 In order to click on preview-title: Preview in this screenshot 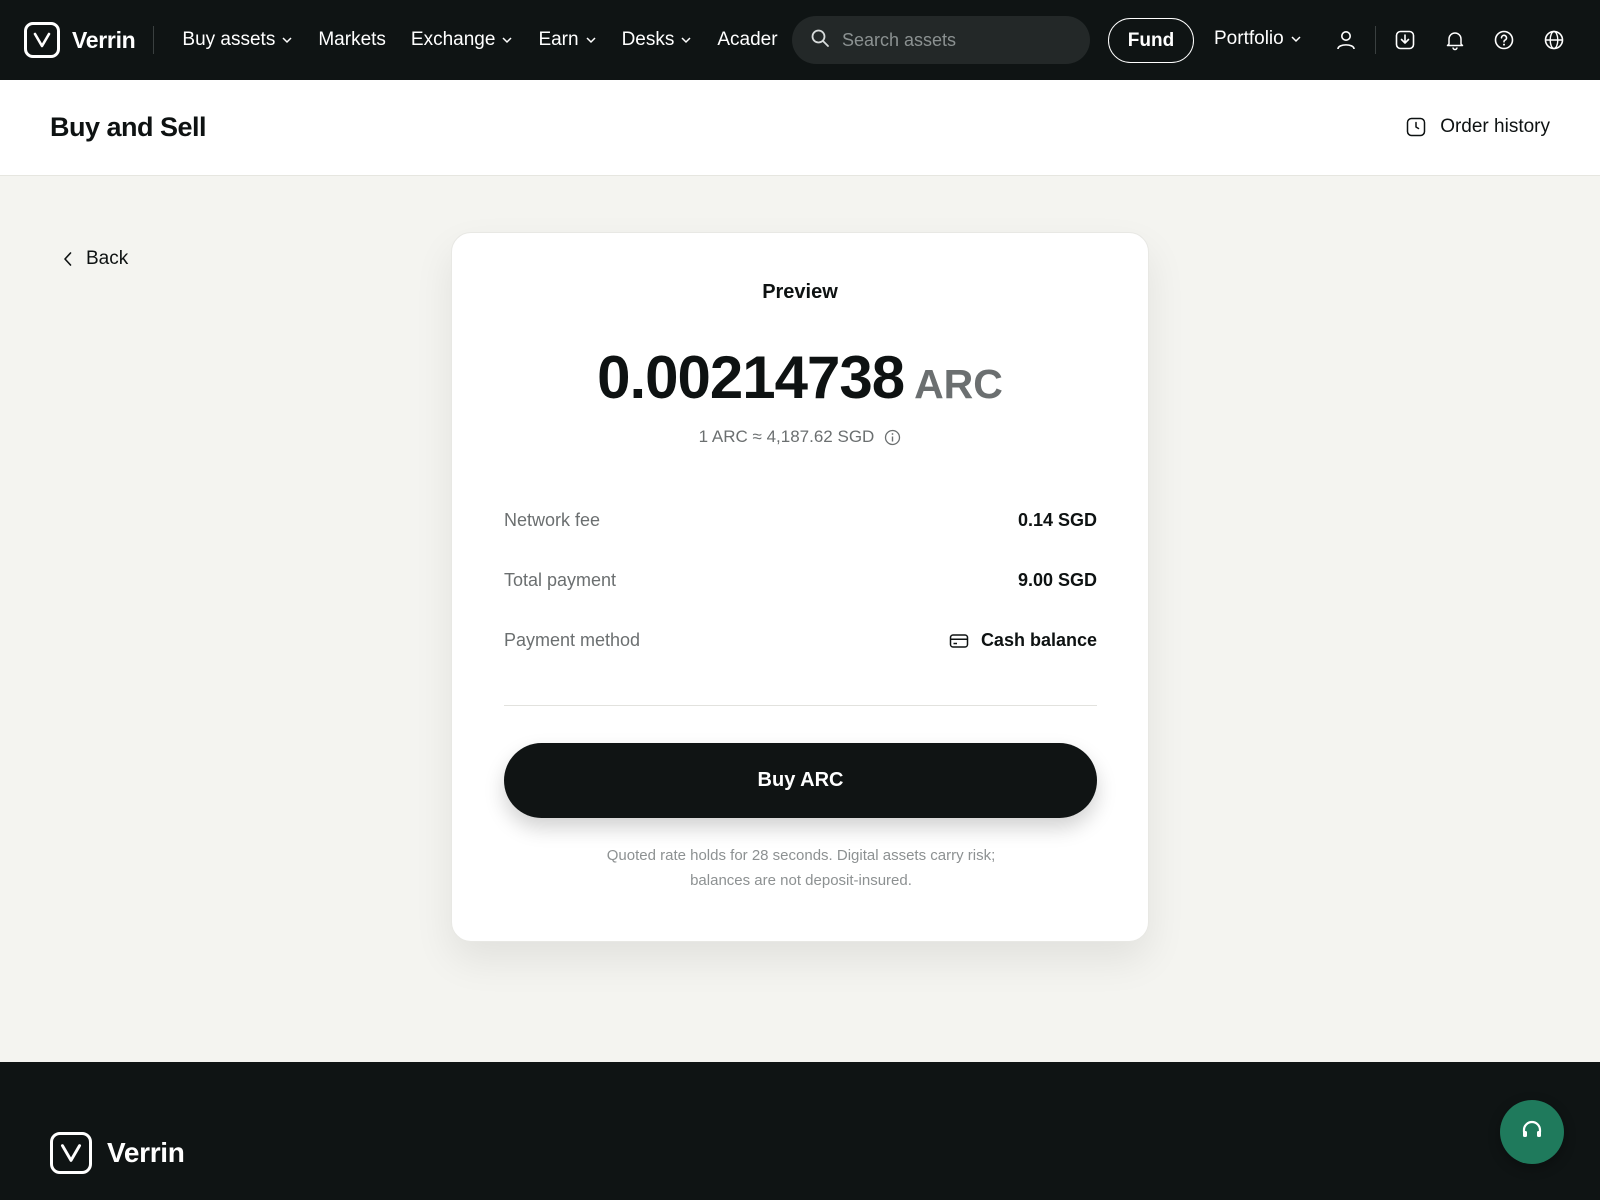, I will do `click(800, 292)`.